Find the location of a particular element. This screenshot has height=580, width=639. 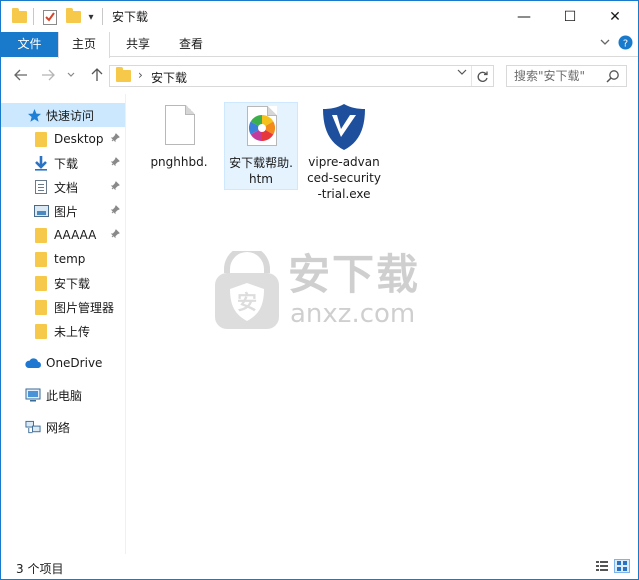

up-arrow-icon is located at coordinates (97, 75).